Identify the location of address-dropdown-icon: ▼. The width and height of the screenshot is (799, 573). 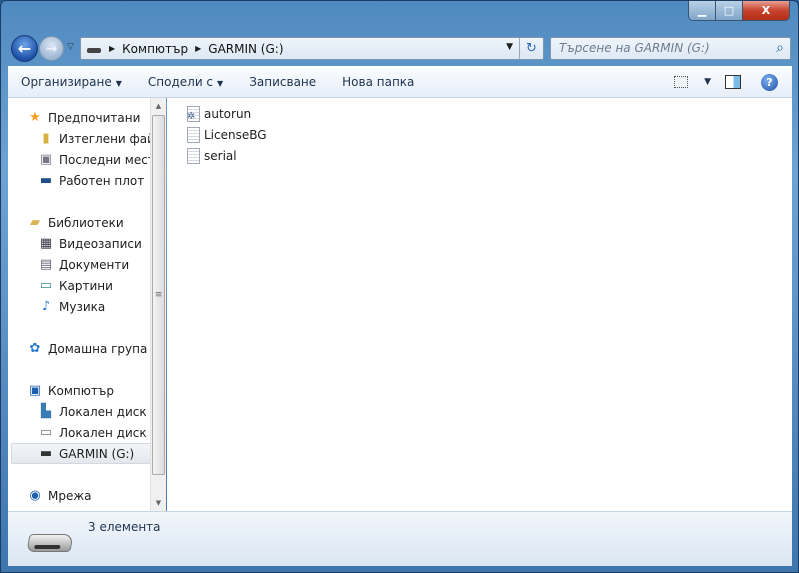
(509, 47).